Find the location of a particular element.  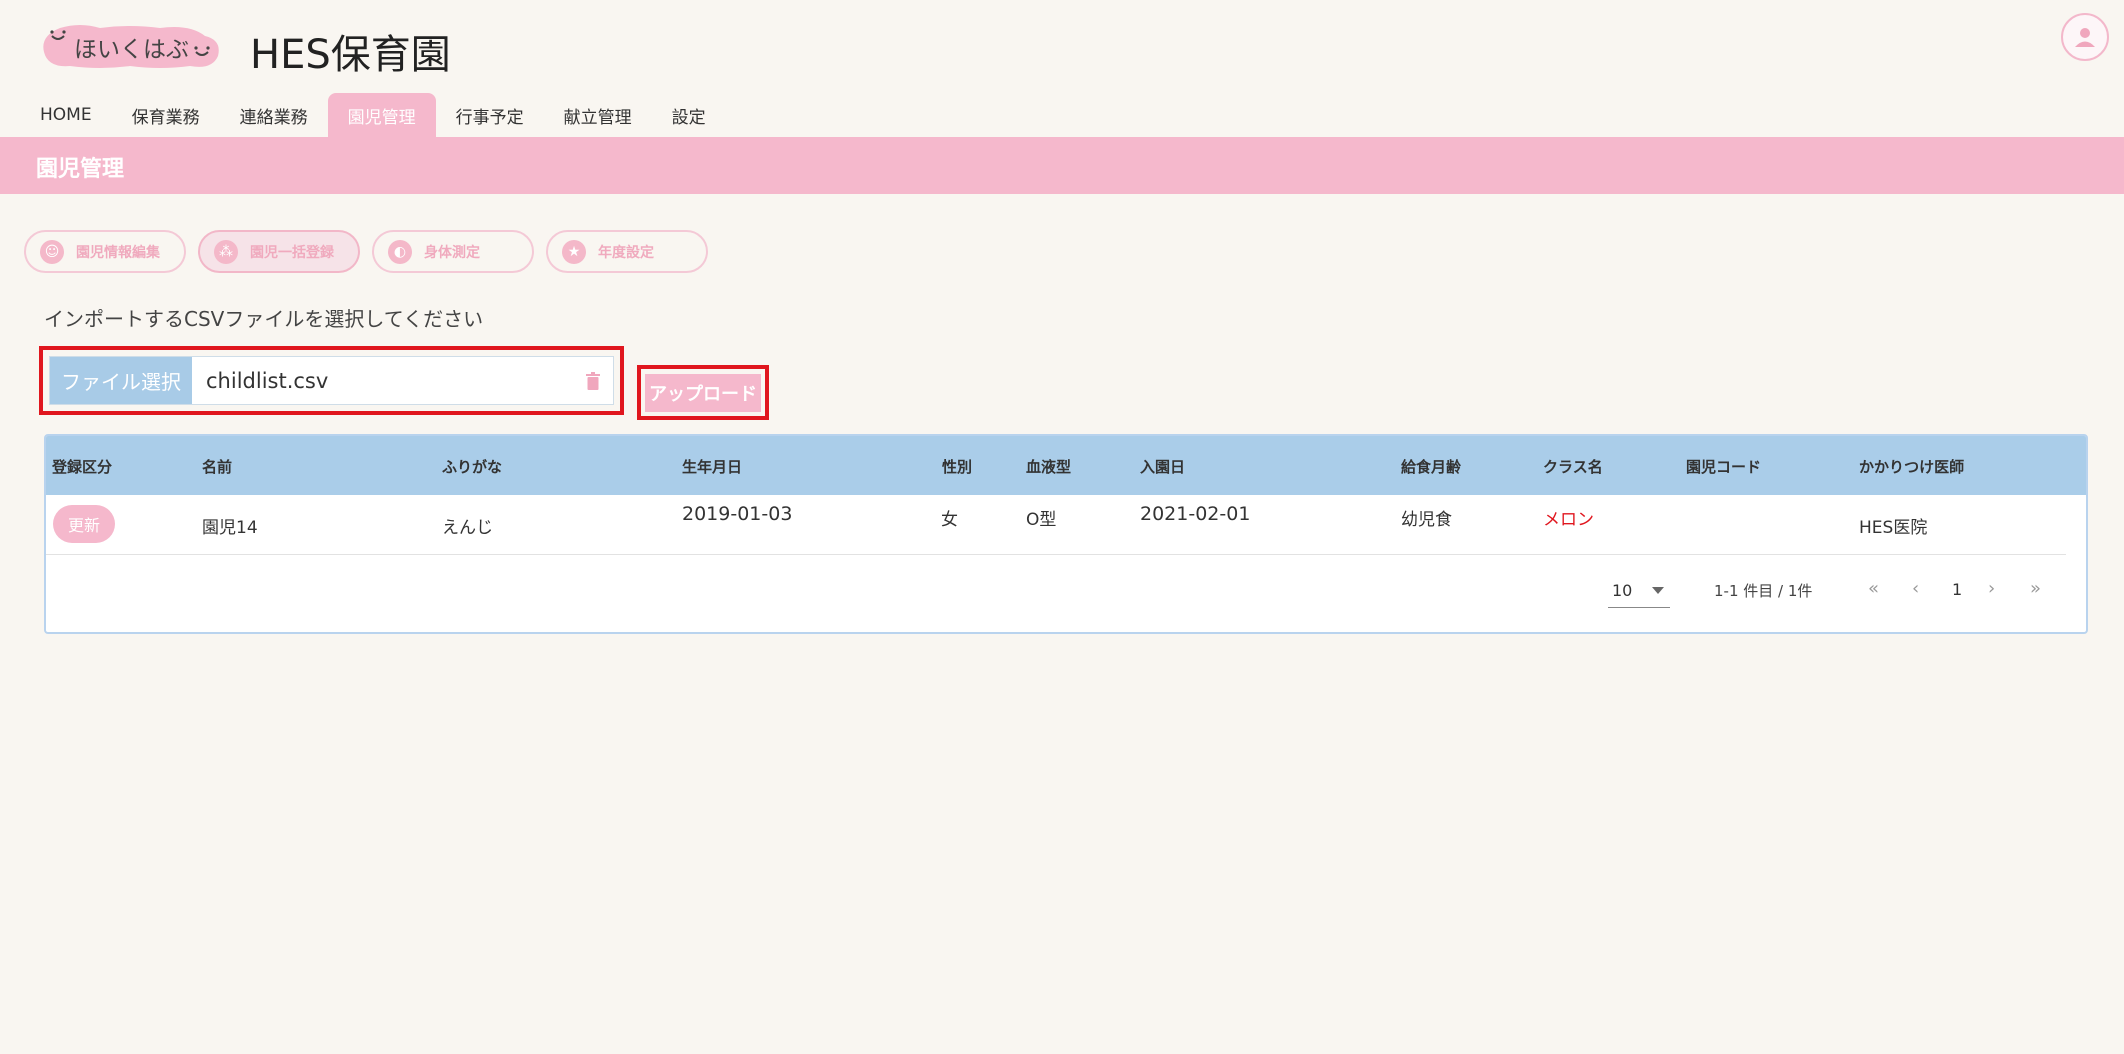

nav-events: 行事予定 is located at coordinates (490, 115).